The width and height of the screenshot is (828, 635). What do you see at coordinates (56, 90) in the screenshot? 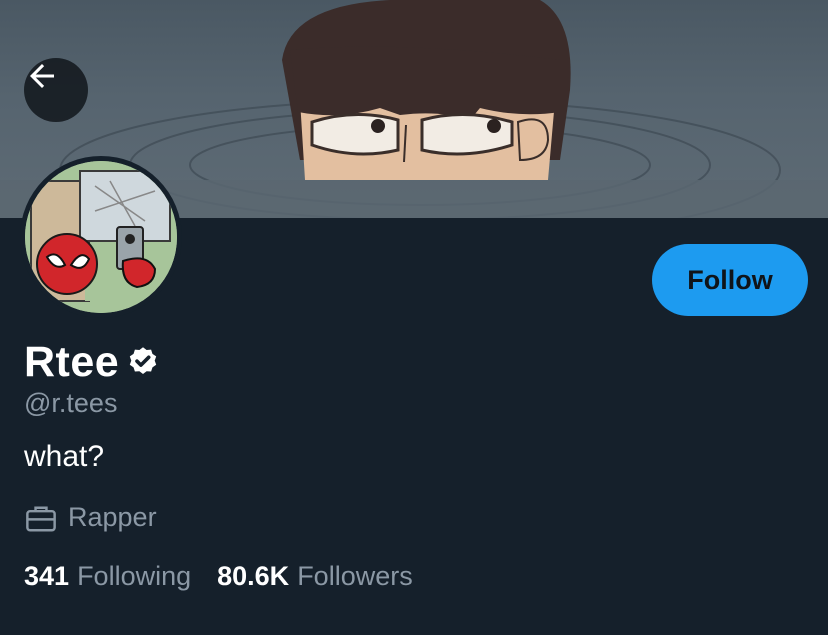
I see `back-button` at bounding box center [56, 90].